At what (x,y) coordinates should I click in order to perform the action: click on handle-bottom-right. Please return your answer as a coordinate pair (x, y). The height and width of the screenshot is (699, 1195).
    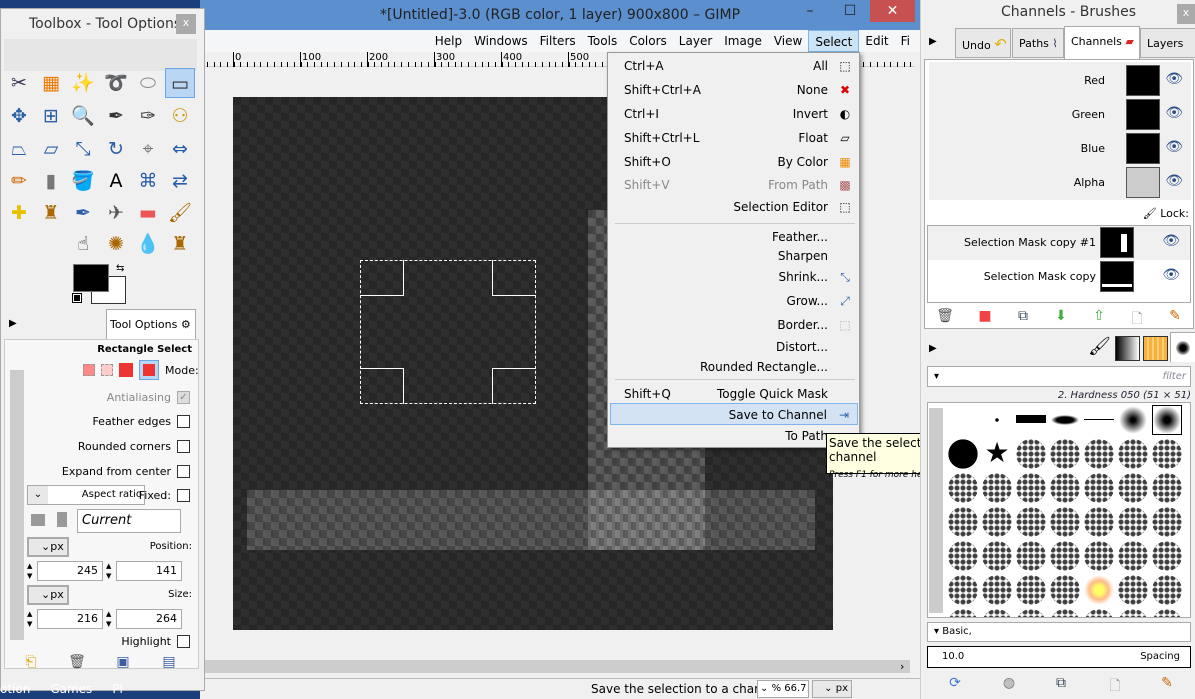
    Looking at the image, I should click on (514, 386).